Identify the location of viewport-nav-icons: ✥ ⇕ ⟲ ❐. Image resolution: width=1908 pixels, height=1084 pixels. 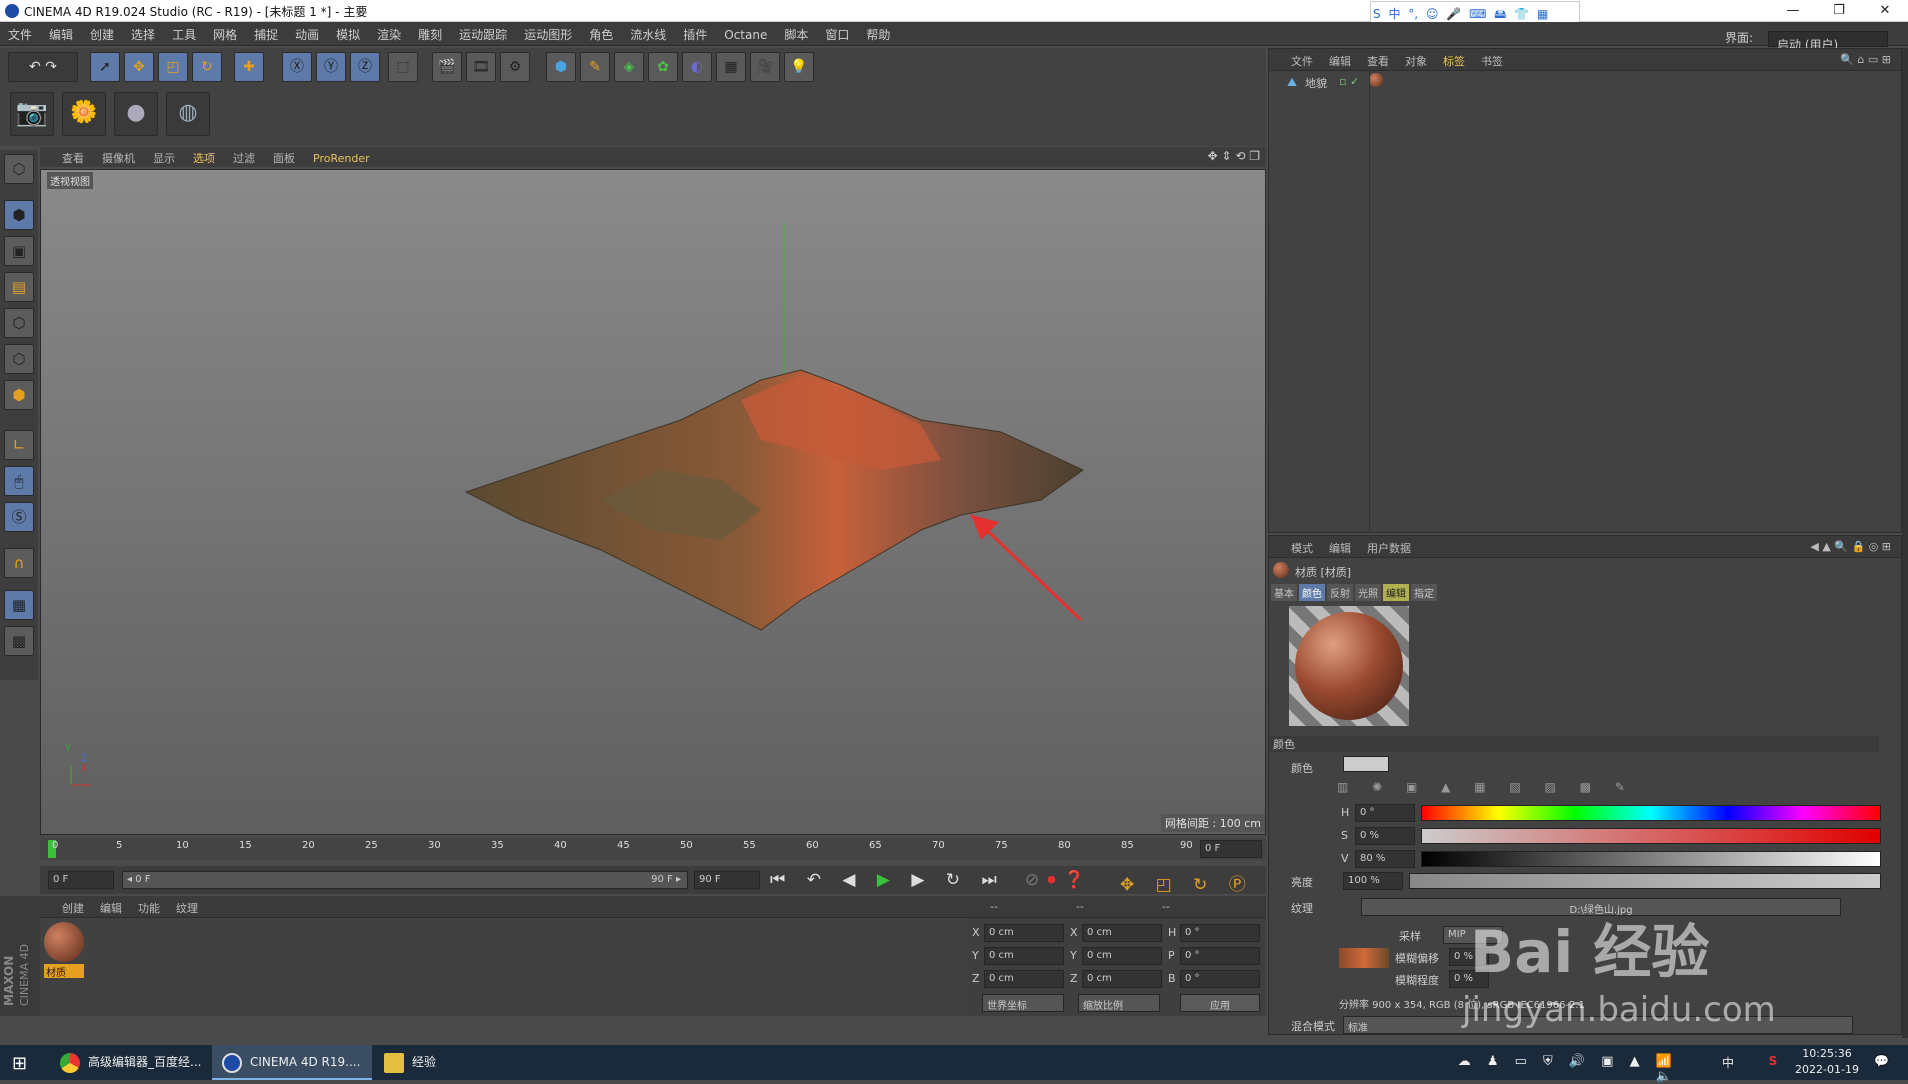
(1234, 156).